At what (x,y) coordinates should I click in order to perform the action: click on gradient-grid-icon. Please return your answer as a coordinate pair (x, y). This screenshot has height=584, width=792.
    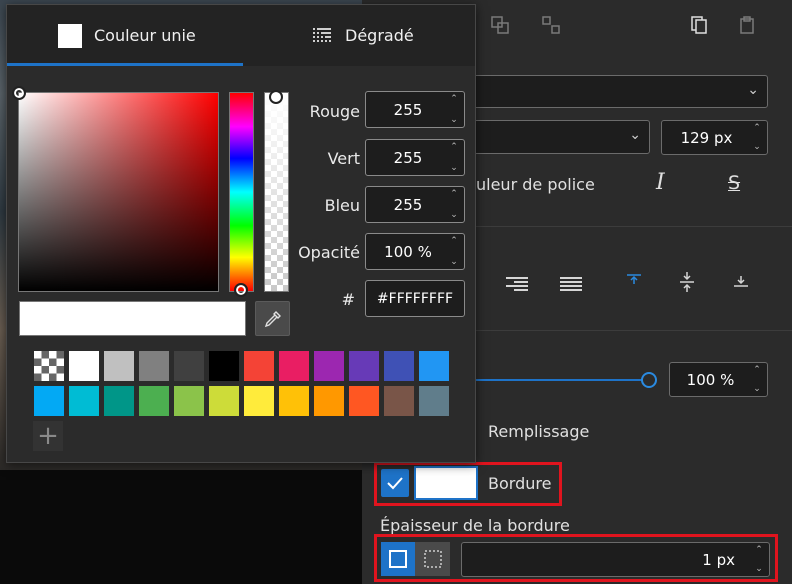
    Looking at the image, I should click on (322, 34).